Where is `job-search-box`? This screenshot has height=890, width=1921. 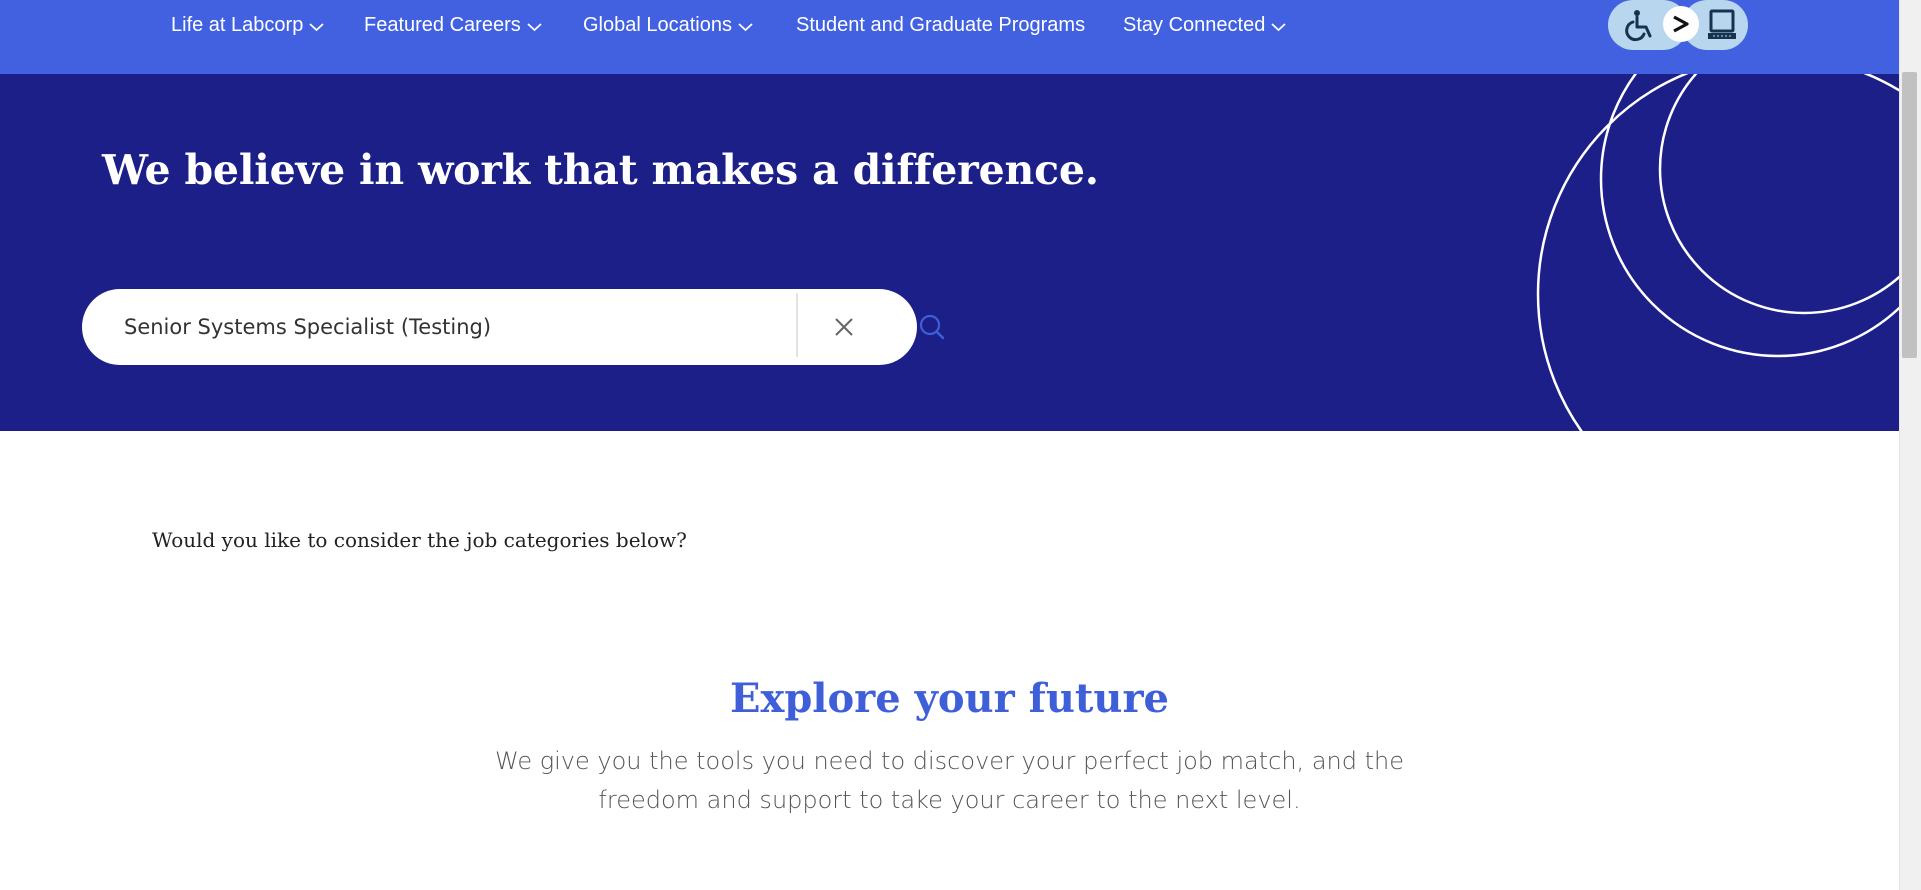
job-search-box is located at coordinates (513, 327).